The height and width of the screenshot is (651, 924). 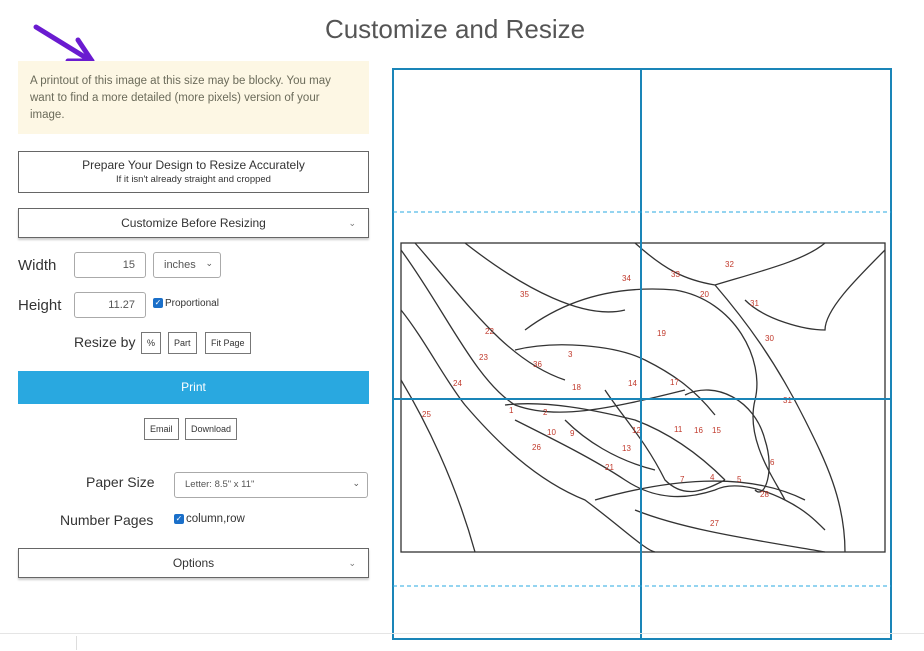 I want to click on email-button: Email, so click(x=161, y=429).